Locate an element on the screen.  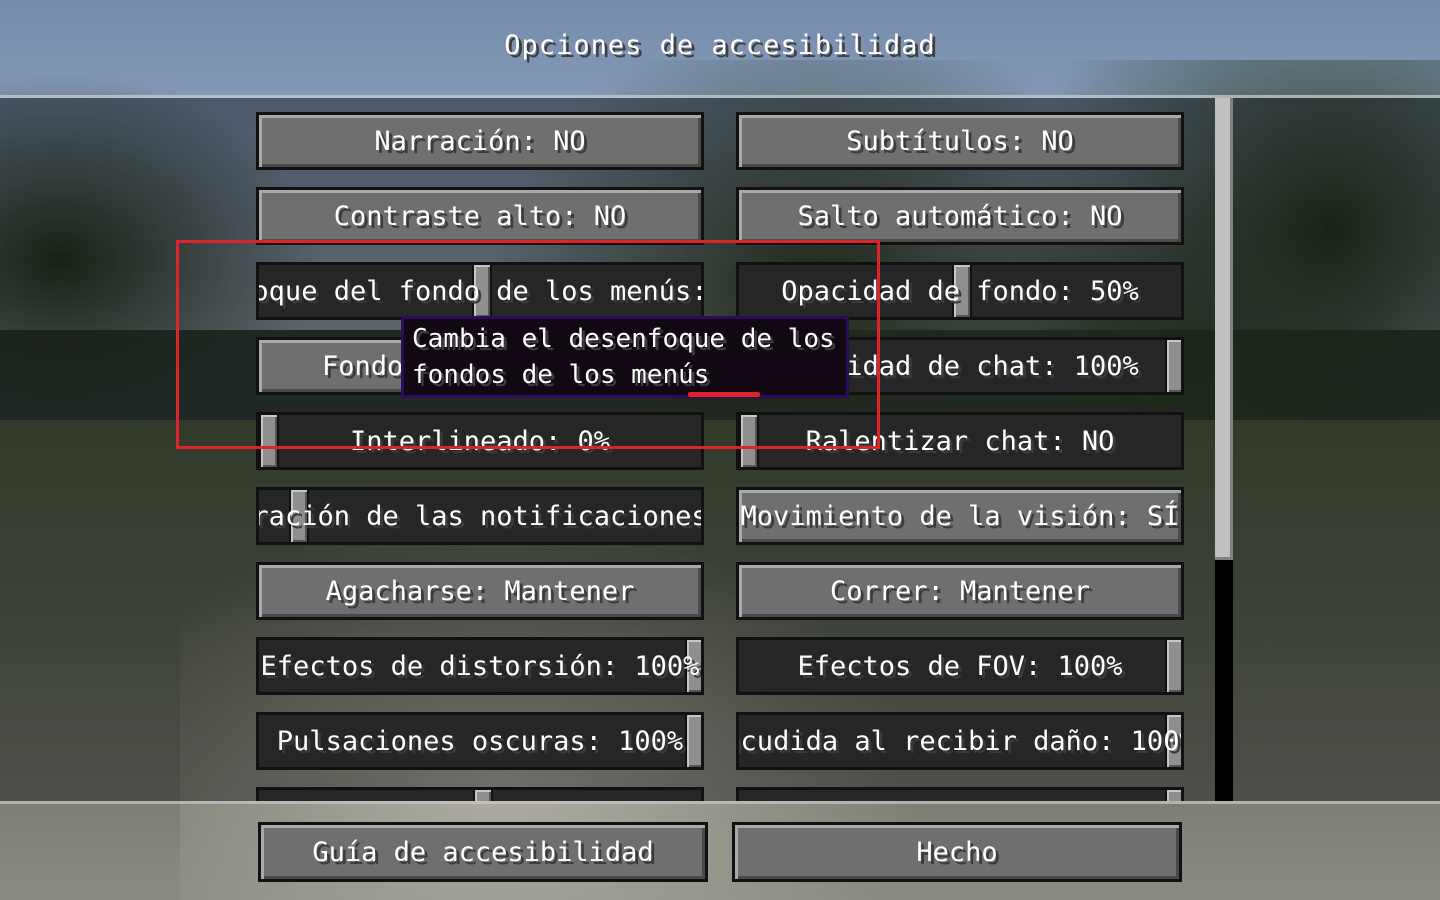
narration-label: Narración: NO is located at coordinates (480, 141).